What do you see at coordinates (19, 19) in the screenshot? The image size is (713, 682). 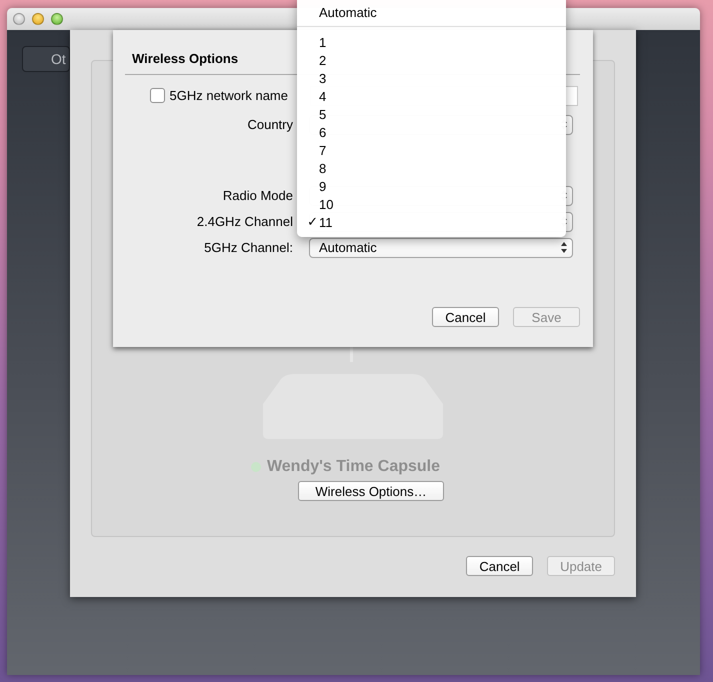 I see `close-button` at bounding box center [19, 19].